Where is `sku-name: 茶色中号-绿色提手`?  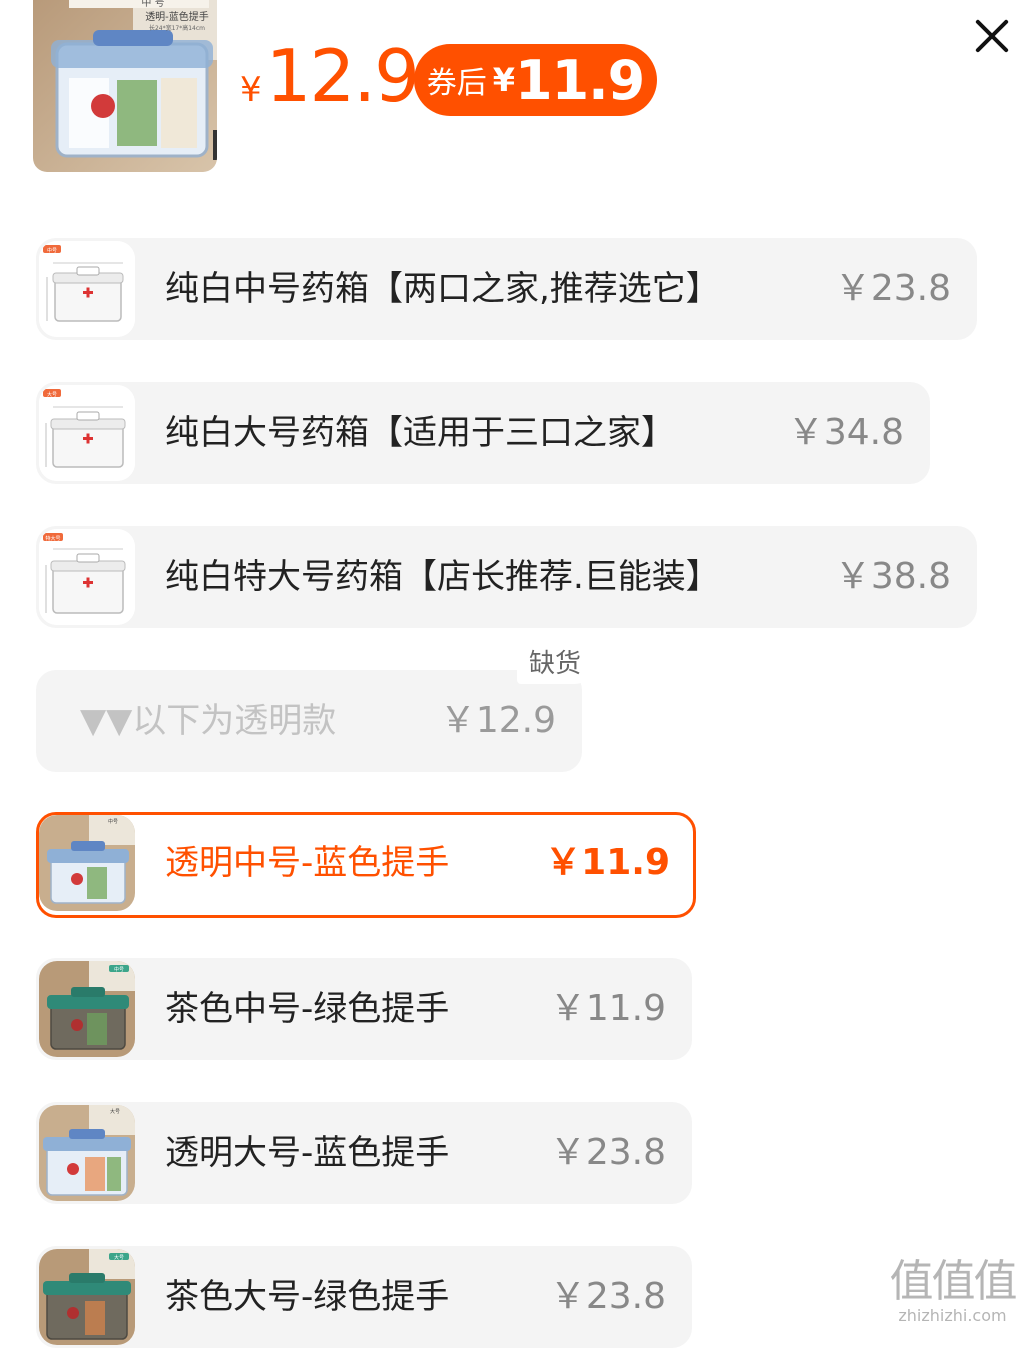
sku-name: 茶色中号-绿色提手 is located at coordinates (307, 1009).